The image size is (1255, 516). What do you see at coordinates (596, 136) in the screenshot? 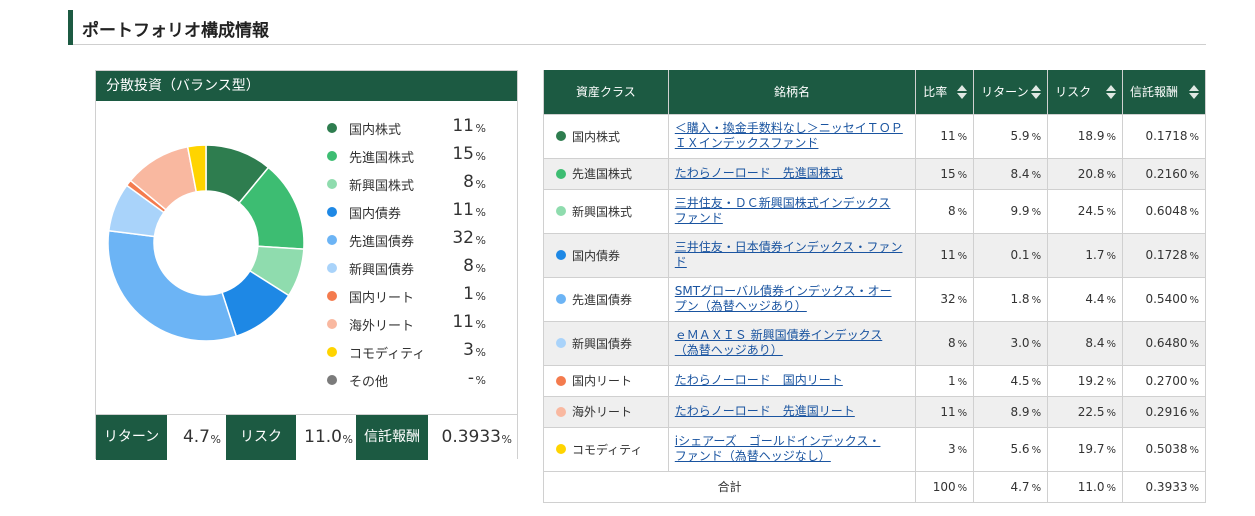
I see `asset-class-label: 国内株式` at bounding box center [596, 136].